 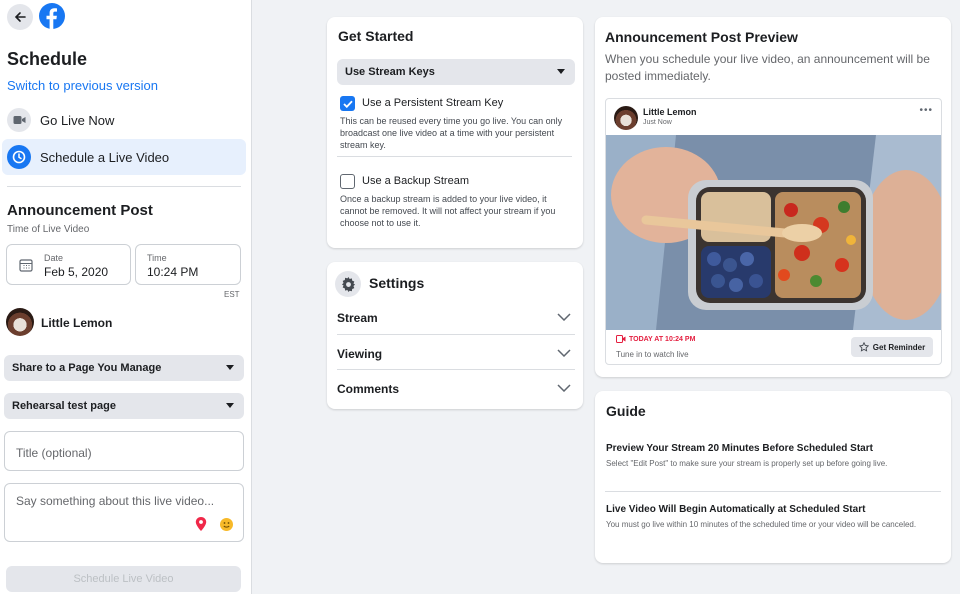 I want to click on time-value: 10:24 PM, so click(x=173, y=272).